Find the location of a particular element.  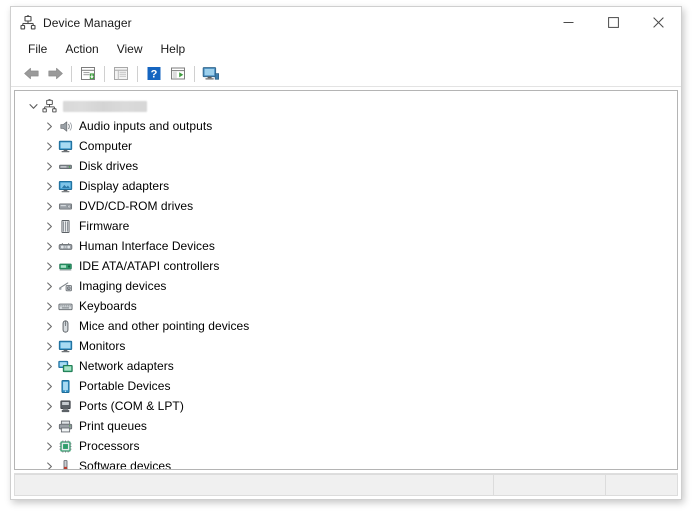

maximize-button is located at coordinates (613, 22).